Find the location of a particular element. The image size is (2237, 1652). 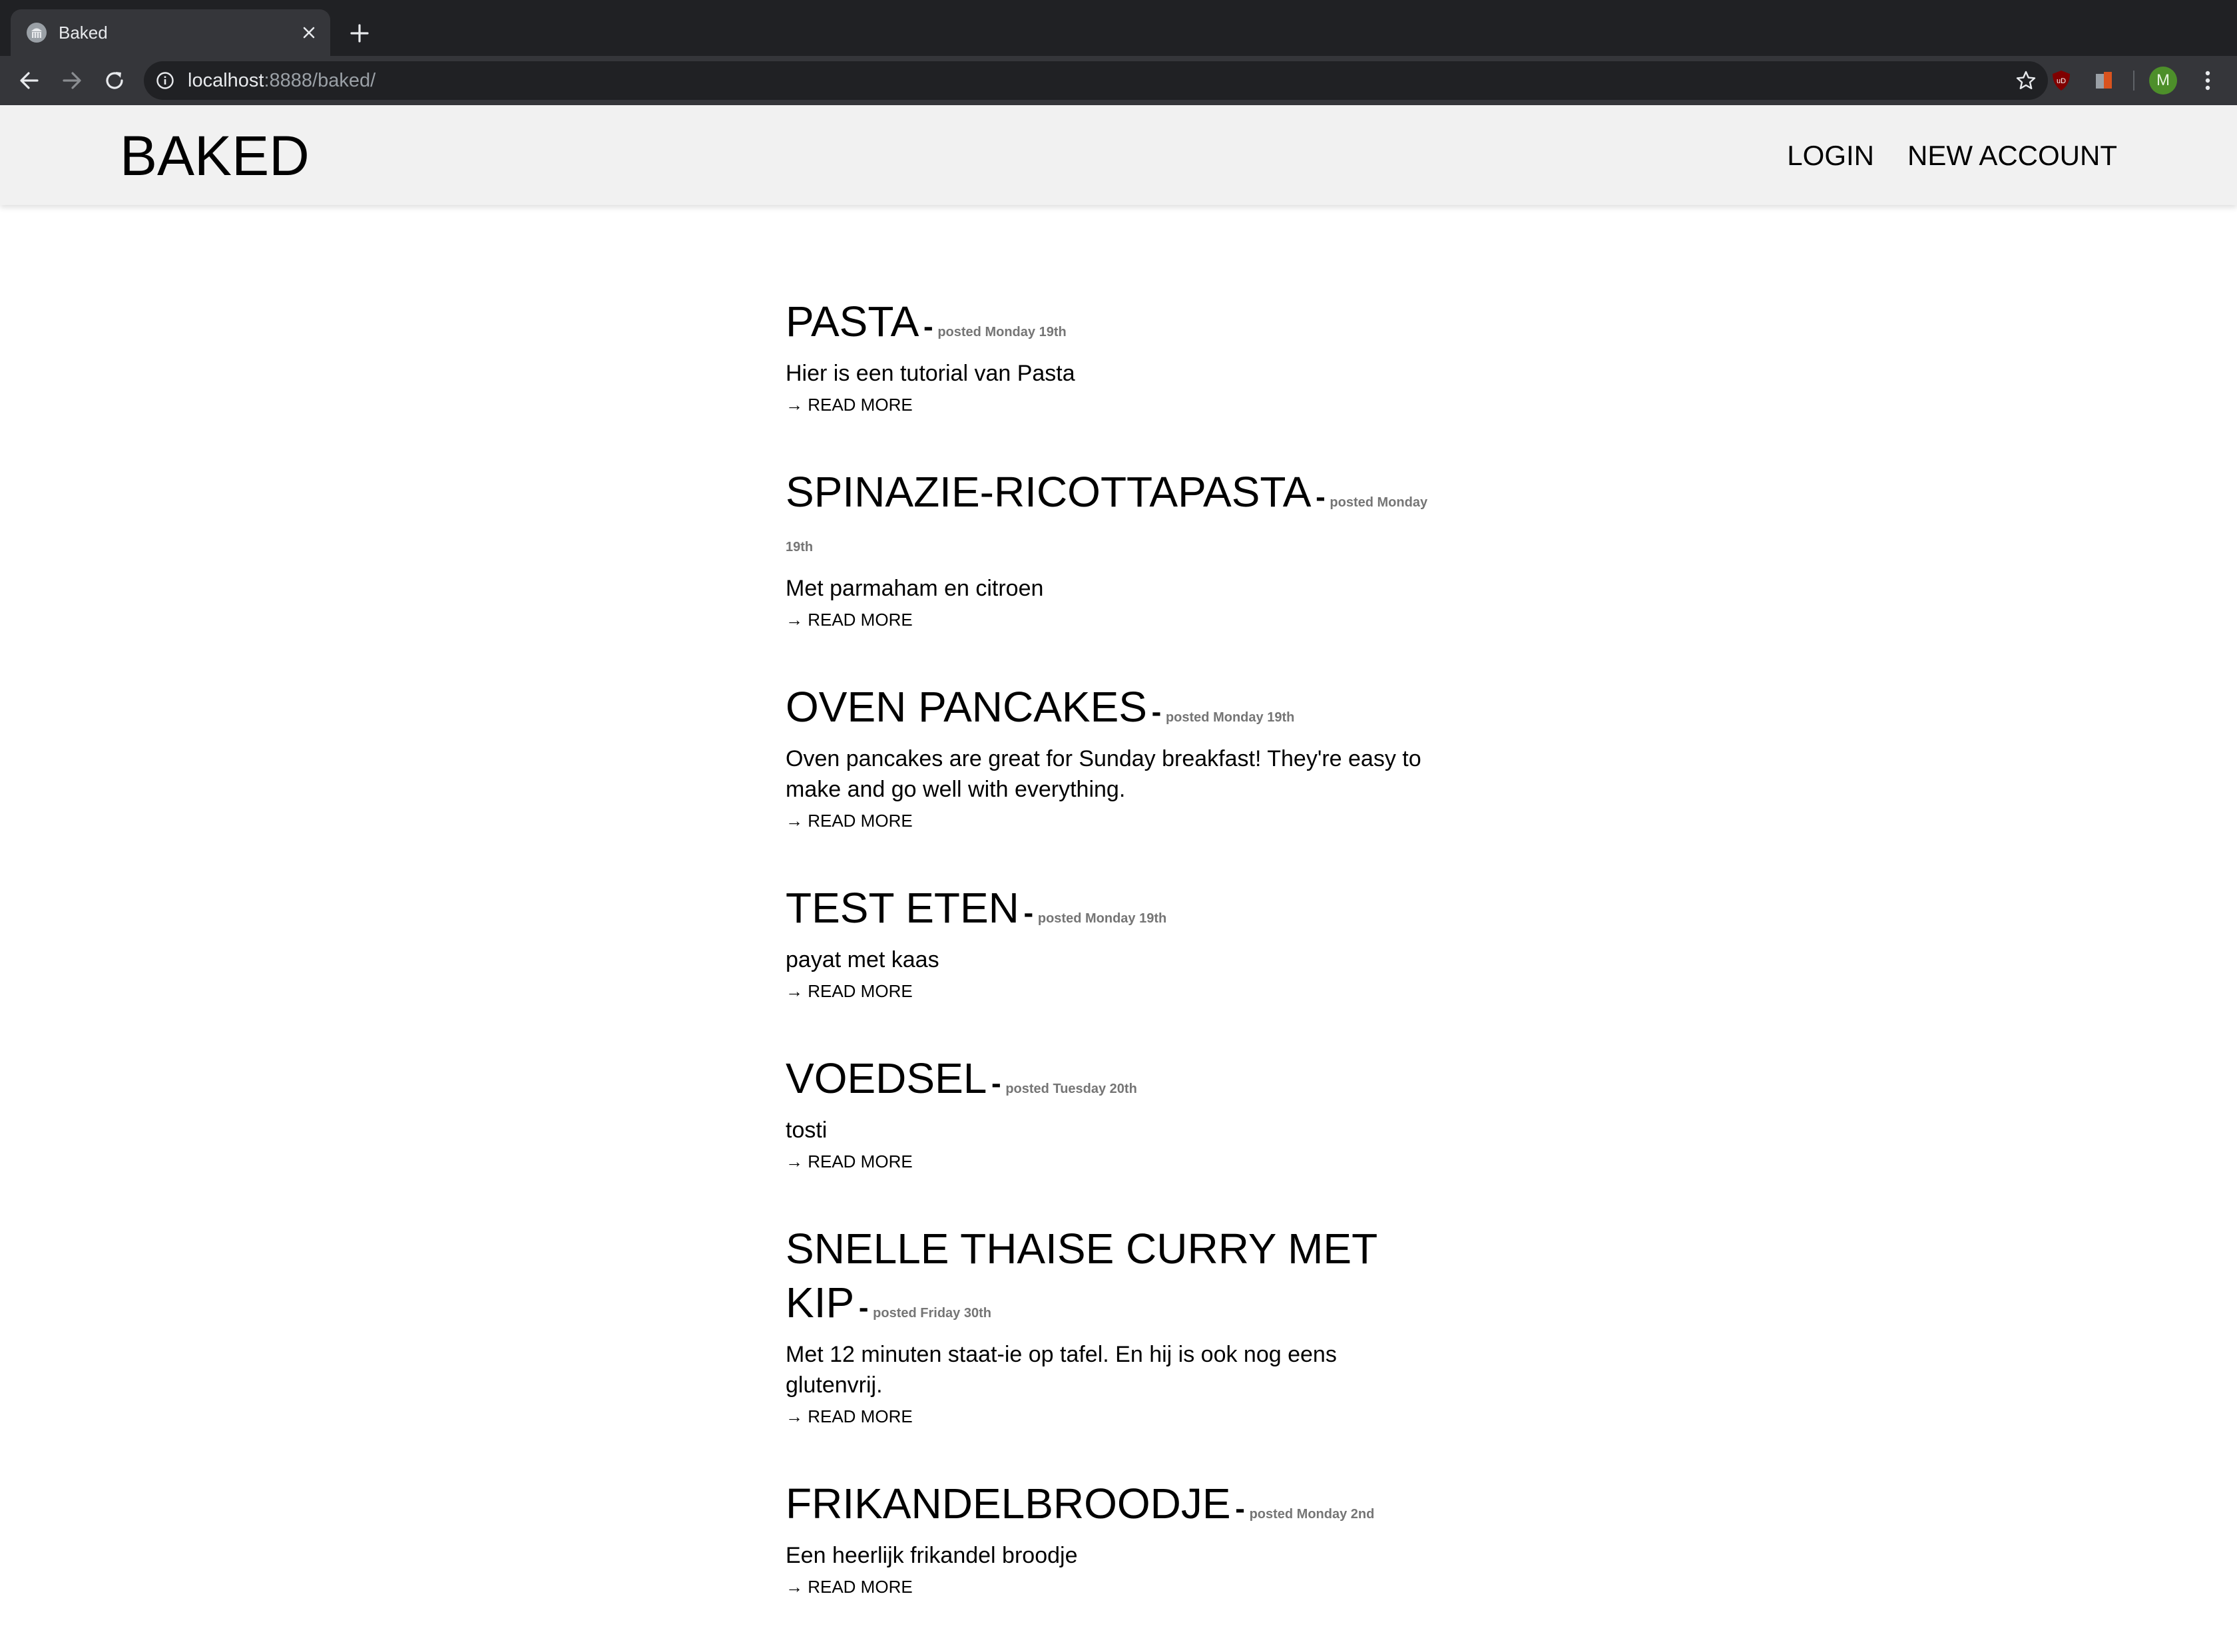

new-tab-icon is located at coordinates (359, 33).